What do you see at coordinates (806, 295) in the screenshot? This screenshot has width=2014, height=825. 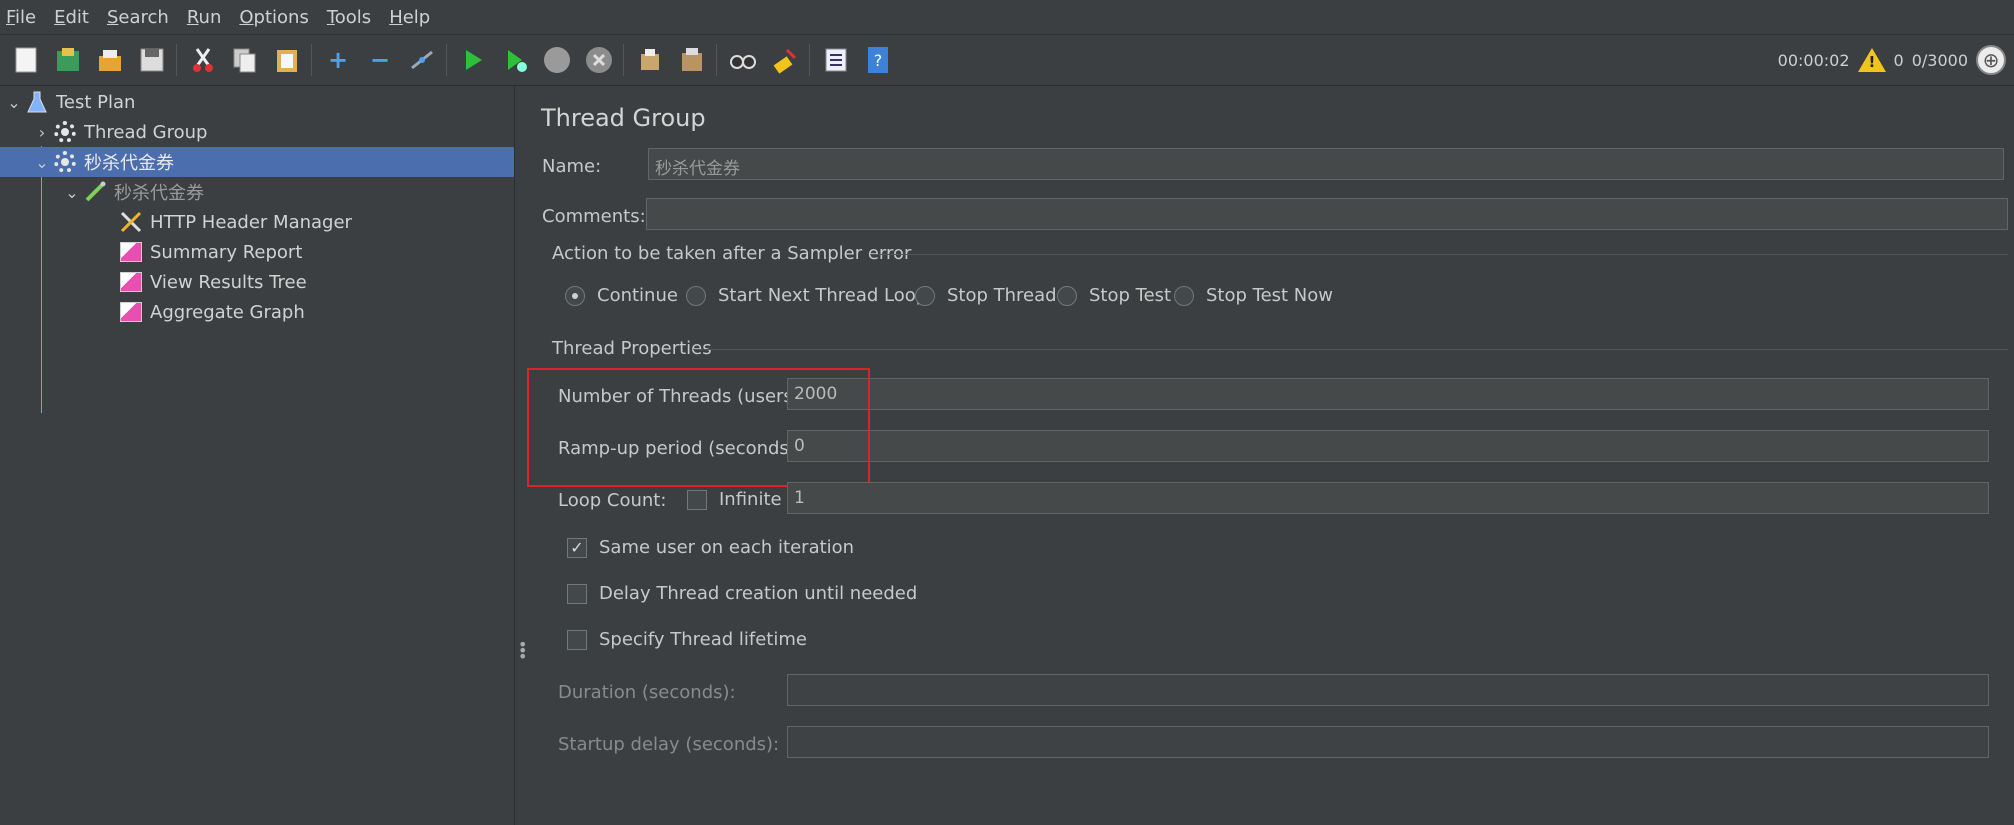 I see `radio-start-next-thread-loop: Start Next Thread Loop` at bounding box center [806, 295].